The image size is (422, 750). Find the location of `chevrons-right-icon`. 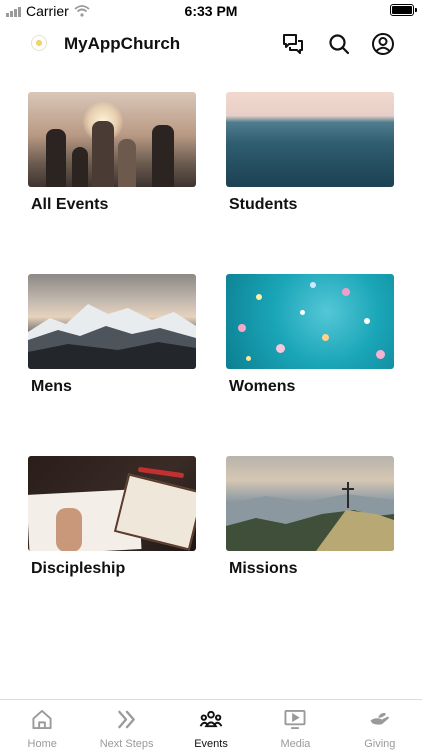

chevrons-right-icon is located at coordinates (126, 719).